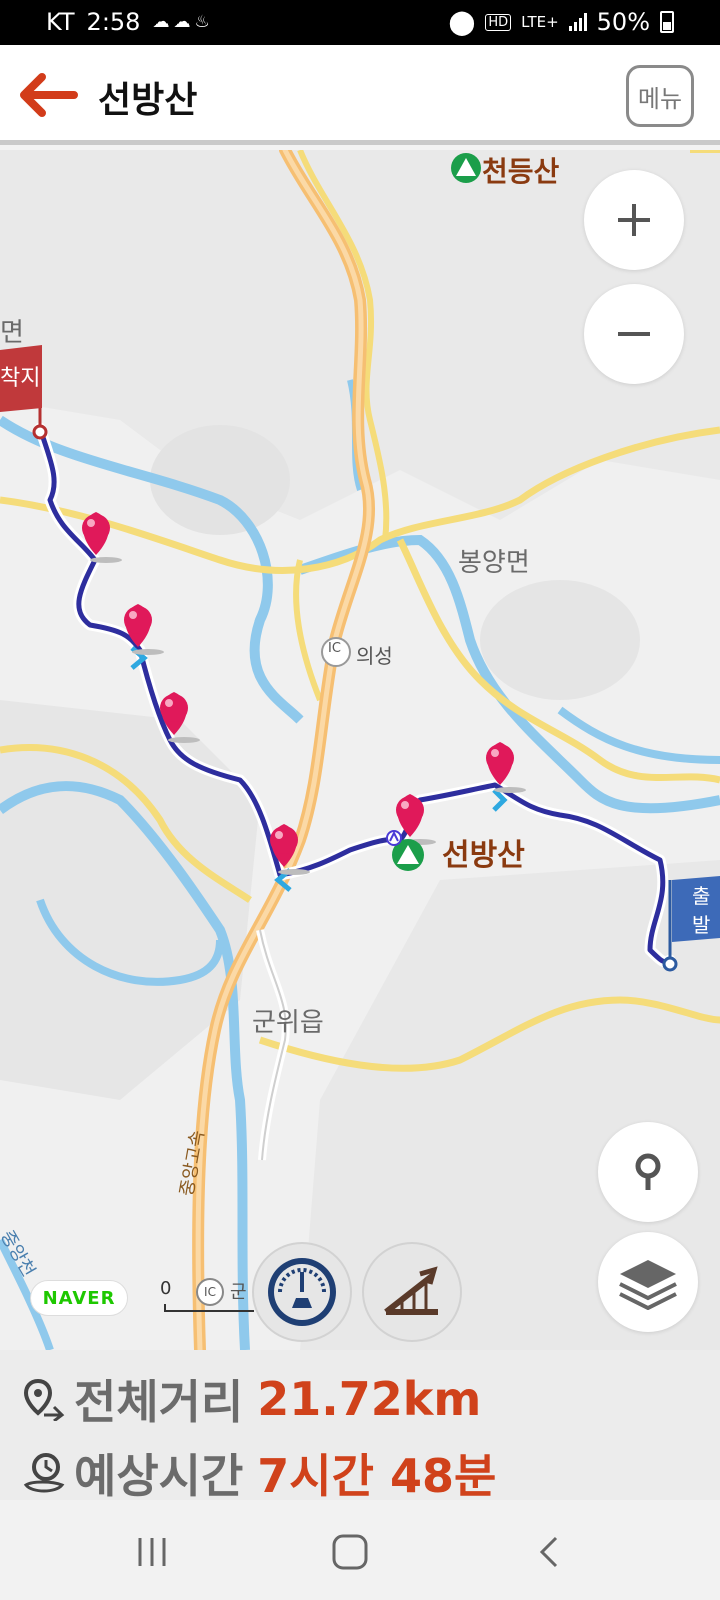 The image size is (720, 1600). I want to click on naver-logo: NAVER, so click(79, 1298).